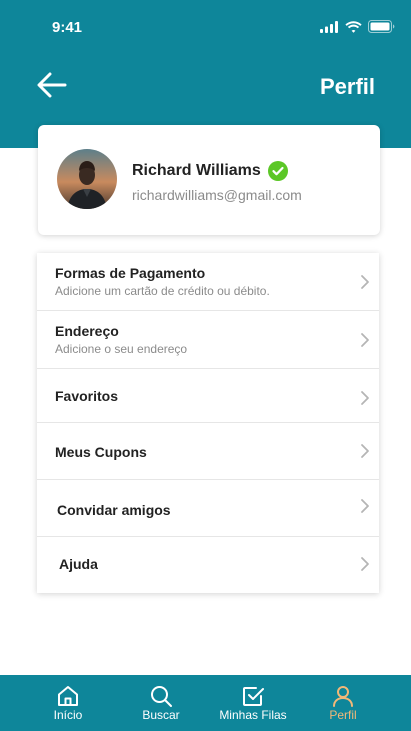  Describe the element at coordinates (101, 452) in the screenshot. I see `menu-item-title: Meus Cupons` at that location.